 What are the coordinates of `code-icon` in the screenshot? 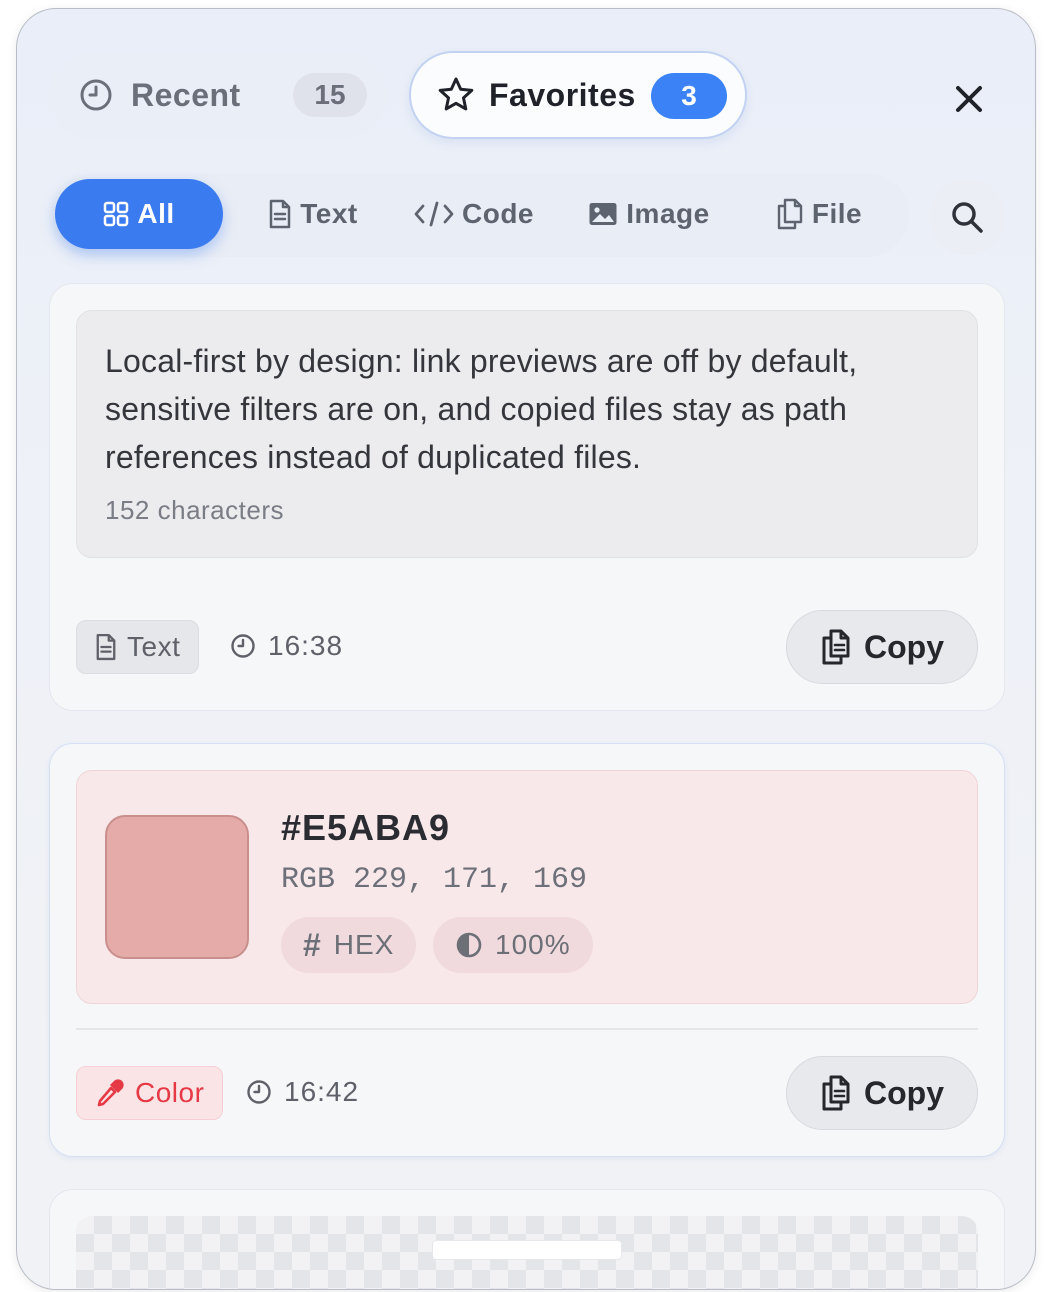 It's located at (434, 214).